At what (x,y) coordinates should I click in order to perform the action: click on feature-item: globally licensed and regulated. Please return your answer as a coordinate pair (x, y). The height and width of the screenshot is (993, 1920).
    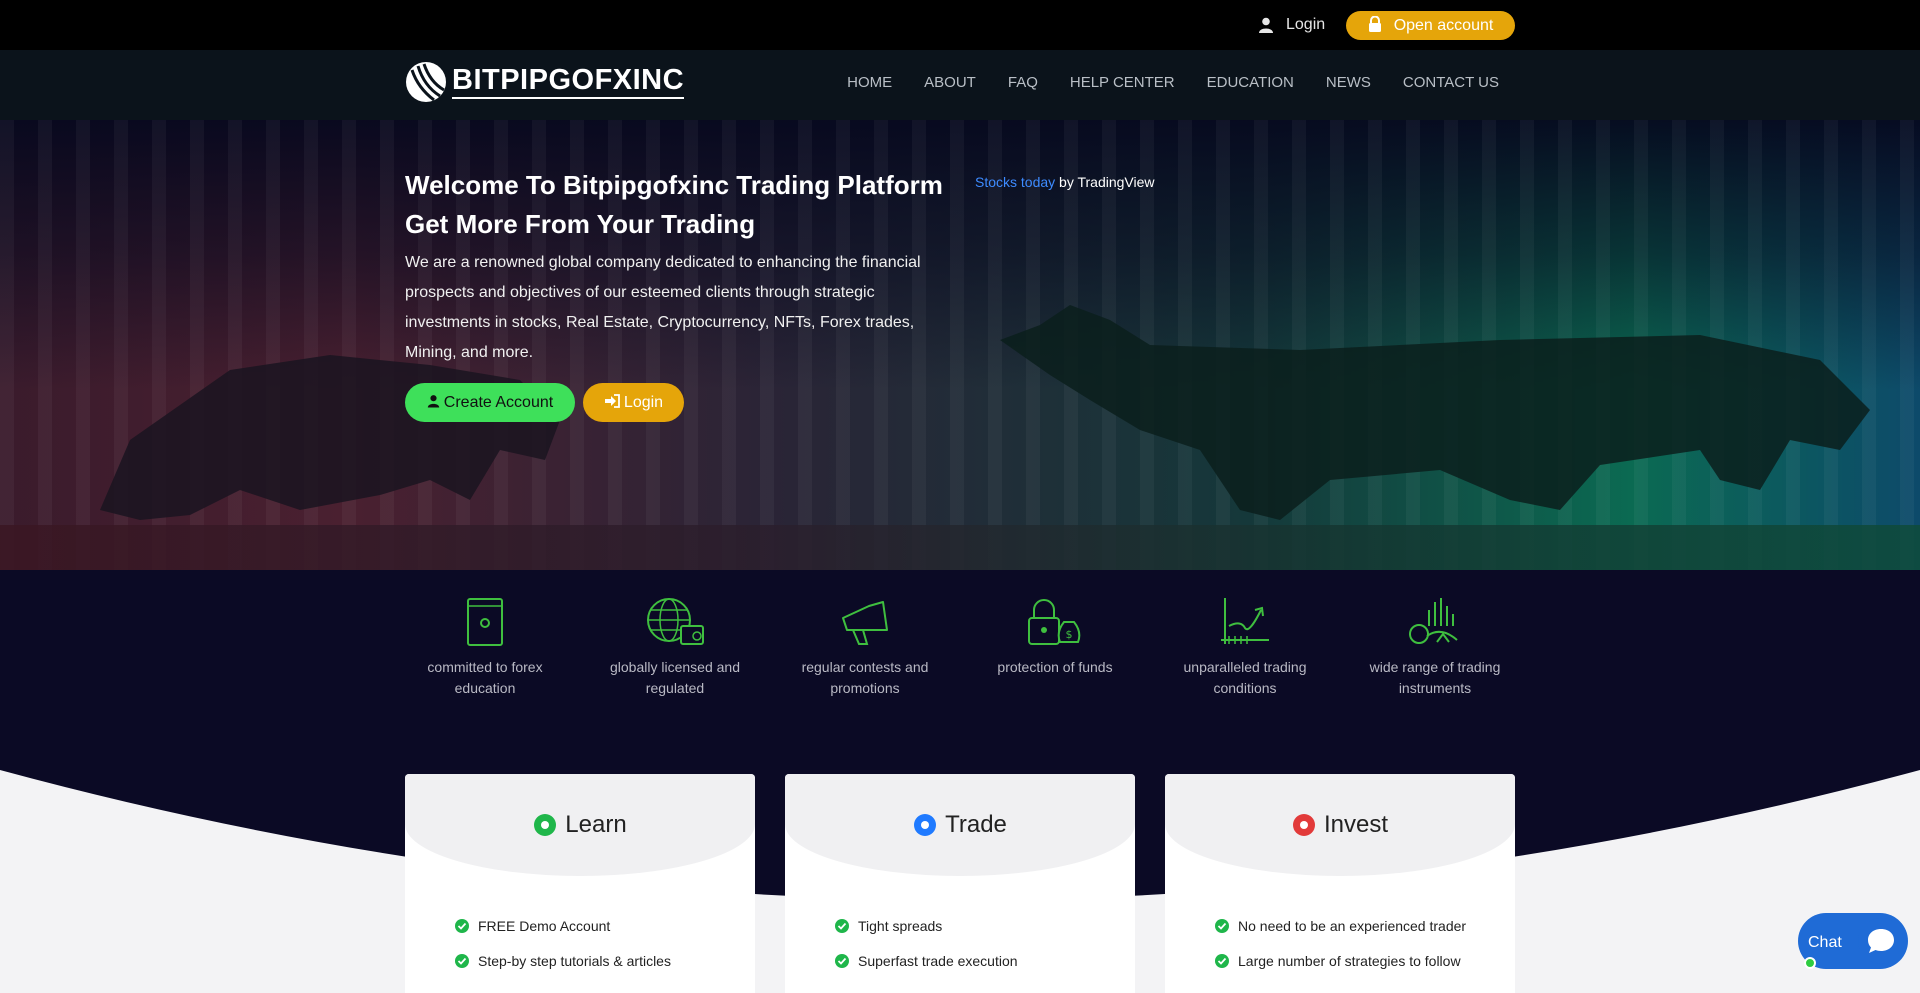
    Looking at the image, I should click on (675, 645).